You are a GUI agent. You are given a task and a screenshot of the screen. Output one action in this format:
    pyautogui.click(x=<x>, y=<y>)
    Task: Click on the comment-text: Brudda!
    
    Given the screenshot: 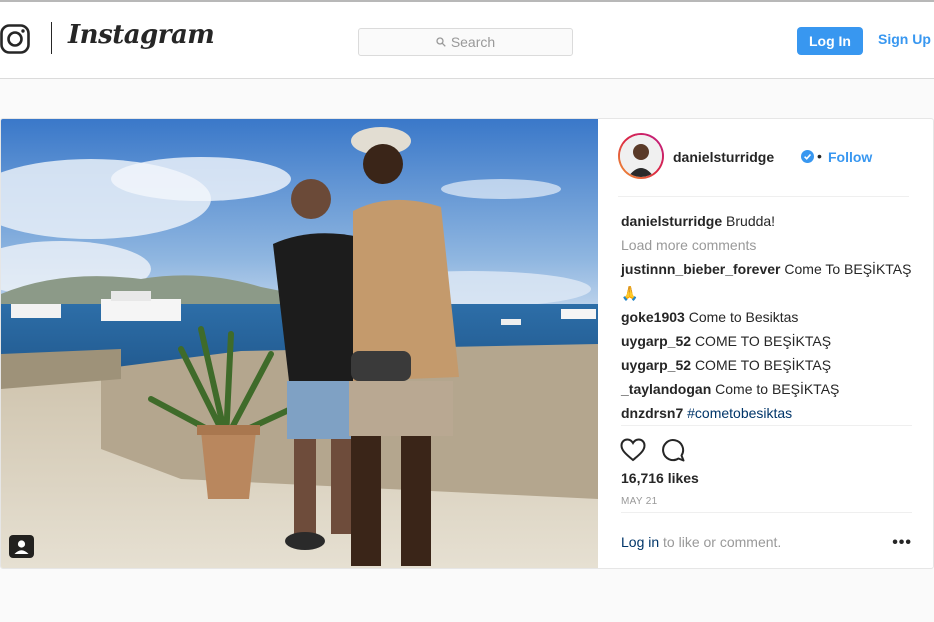 What is the action you would take?
    pyautogui.click(x=751, y=221)
    